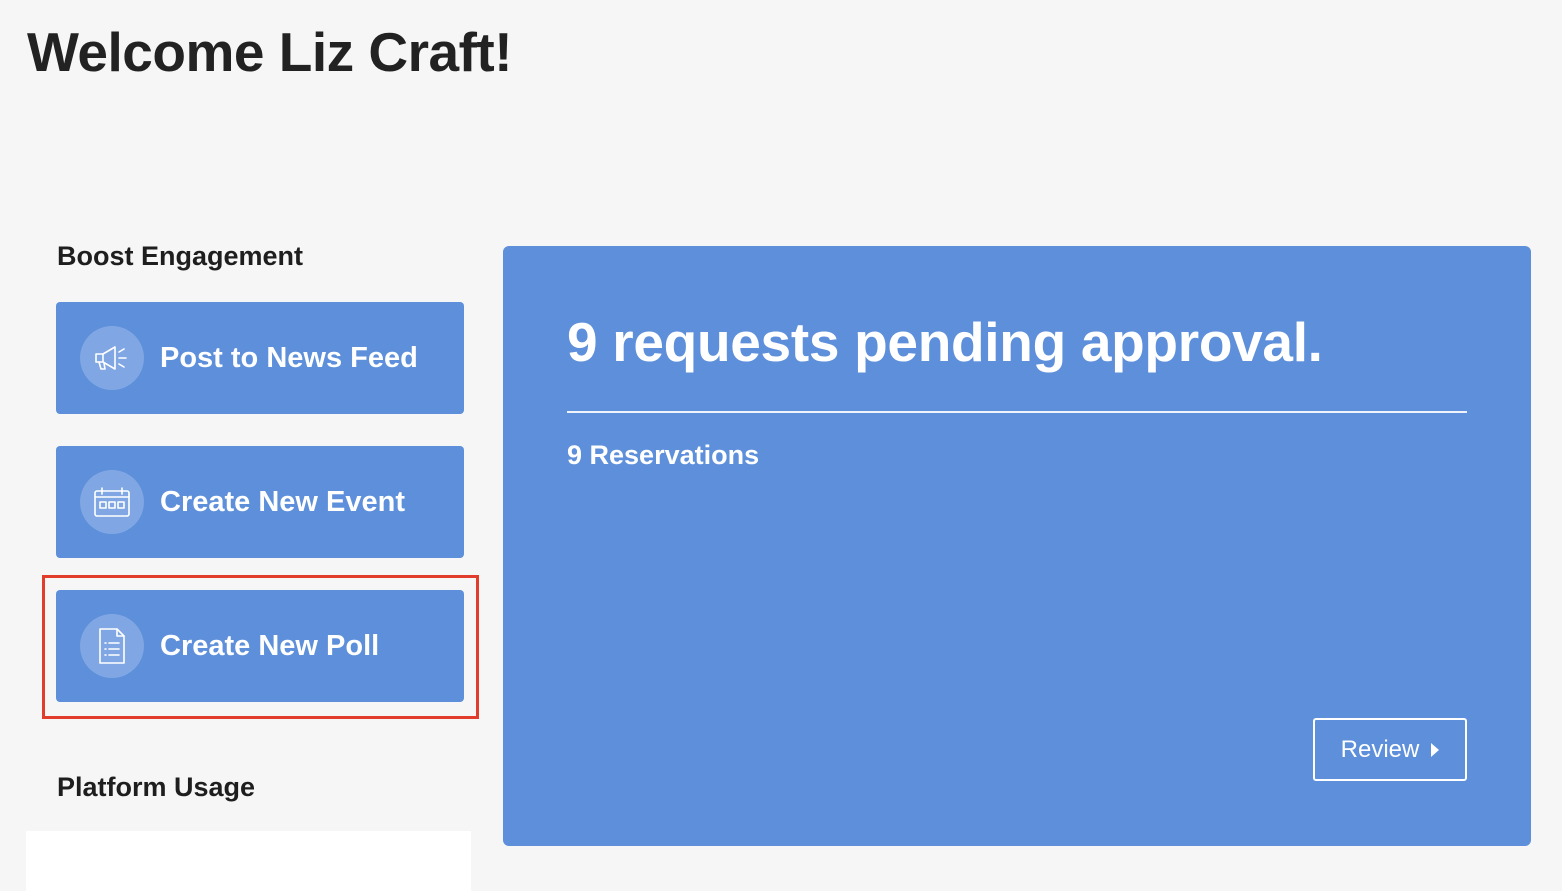 The width and height of the screenshot is (1562, 891). Describe the element at coordinates (289, 357) in the screenshot. I see `post-to-news-feed-label: Post to News Feed` at that location.